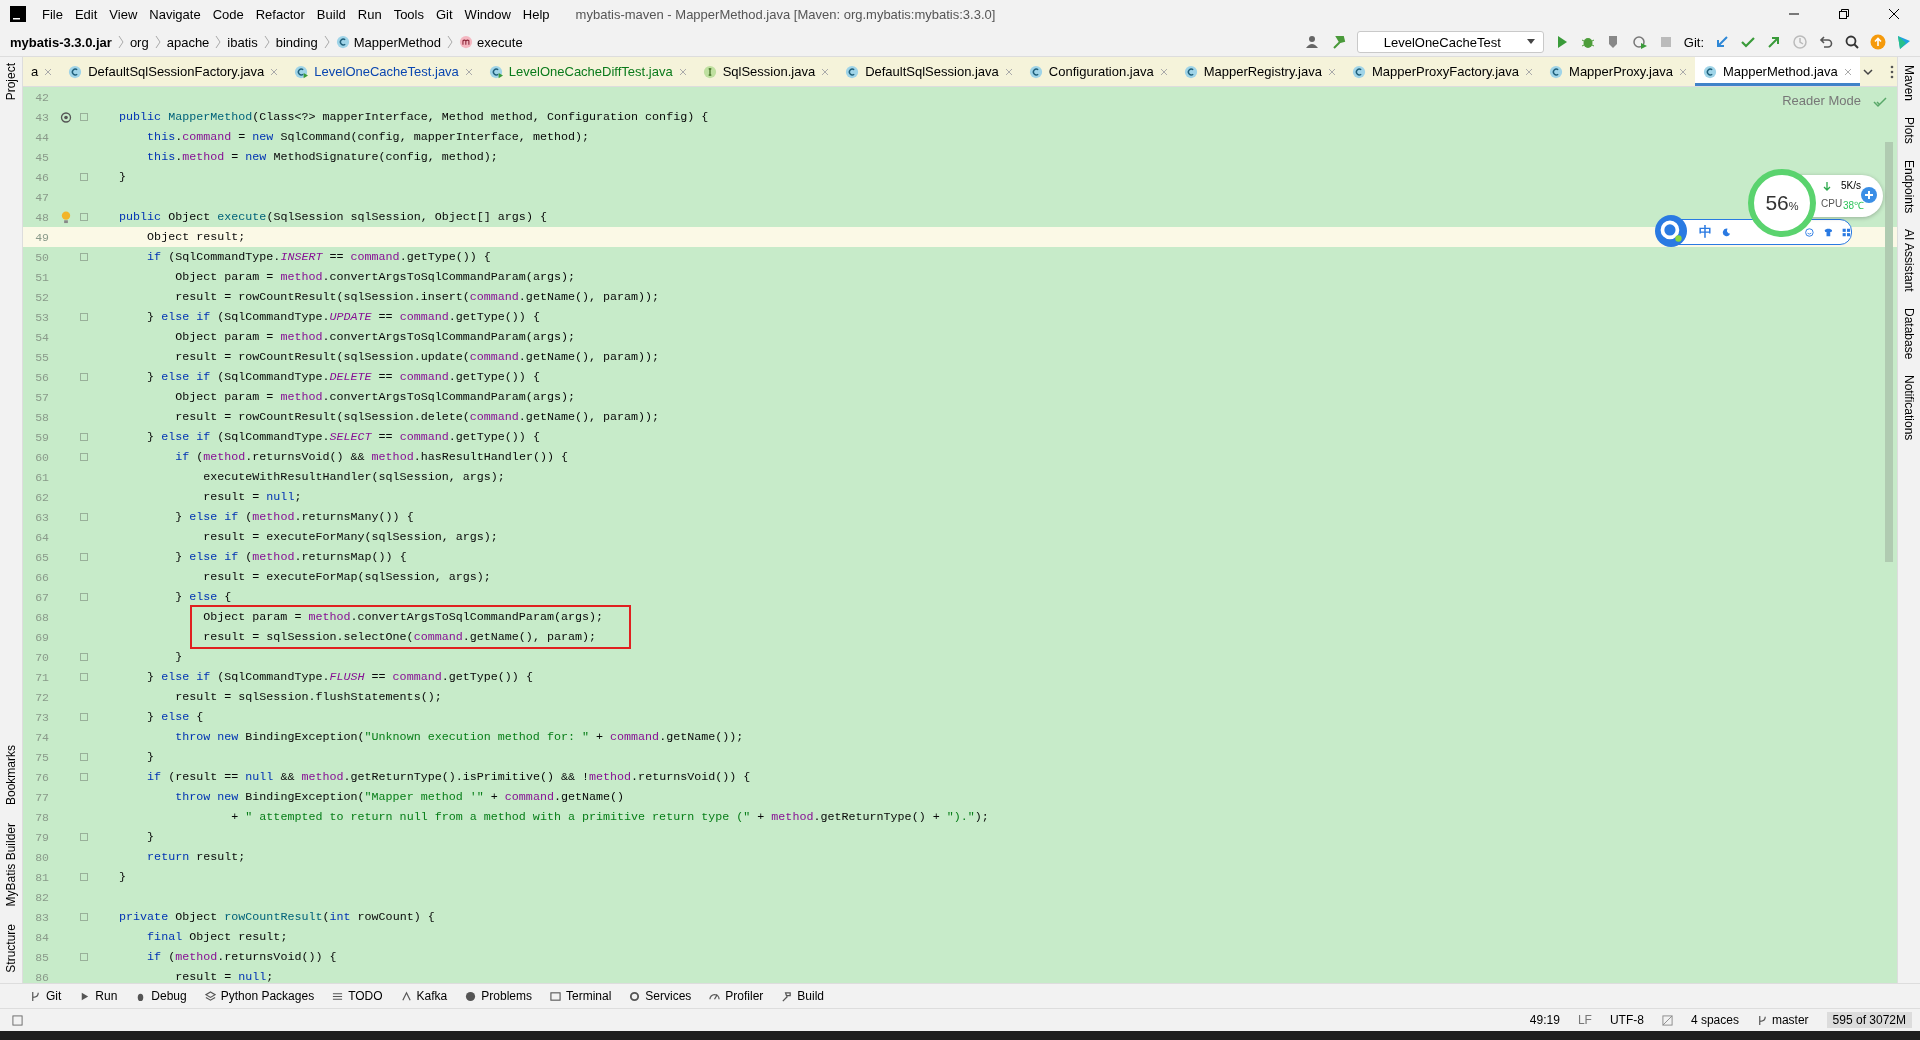 The width and height of the screenshot is (1920, 1040). I want to click on code-line: final Object result;, so click(217, 937).